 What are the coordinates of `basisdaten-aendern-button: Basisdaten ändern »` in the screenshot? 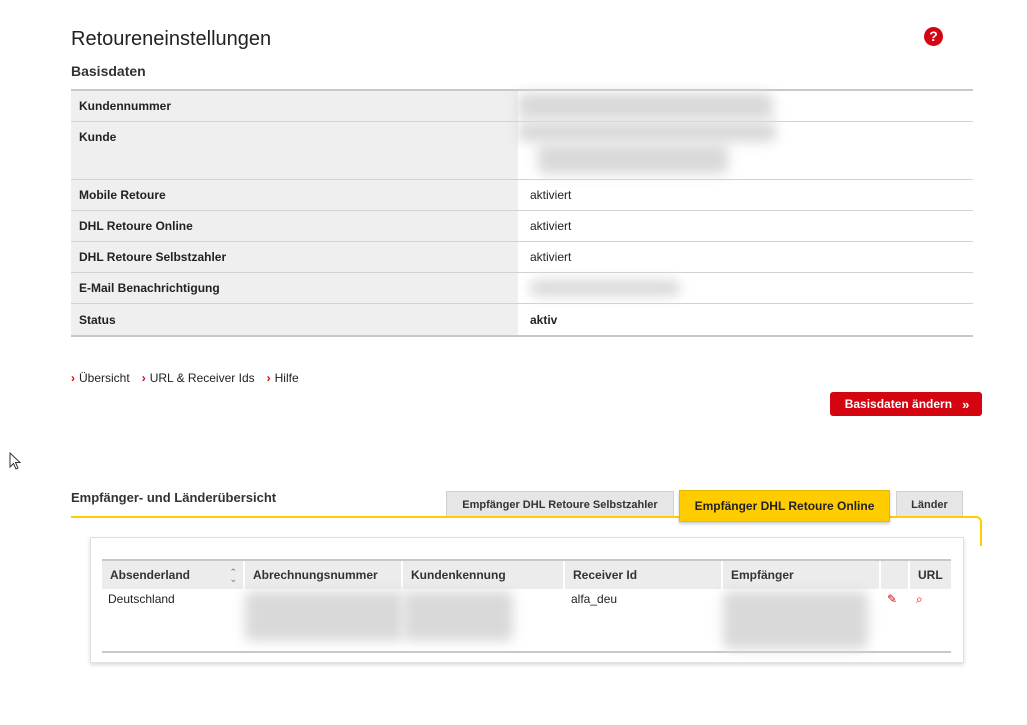 It's located at (906, 404).